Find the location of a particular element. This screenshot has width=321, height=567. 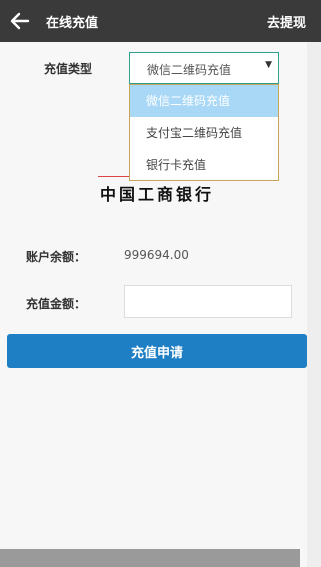

bank-logo: 中国工商银行 is located at coordinates (157, 194).